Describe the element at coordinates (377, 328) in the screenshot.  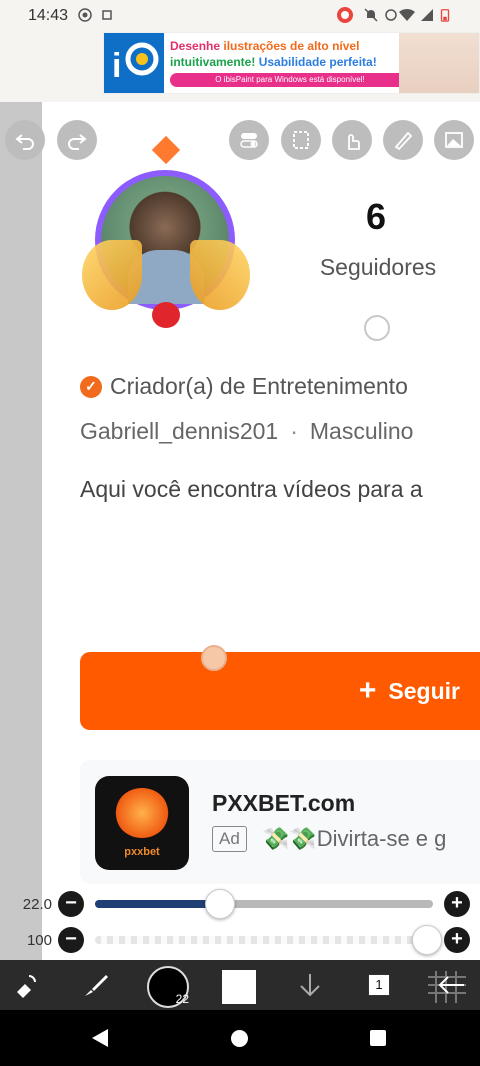
I see `indicator-circle` at that location.